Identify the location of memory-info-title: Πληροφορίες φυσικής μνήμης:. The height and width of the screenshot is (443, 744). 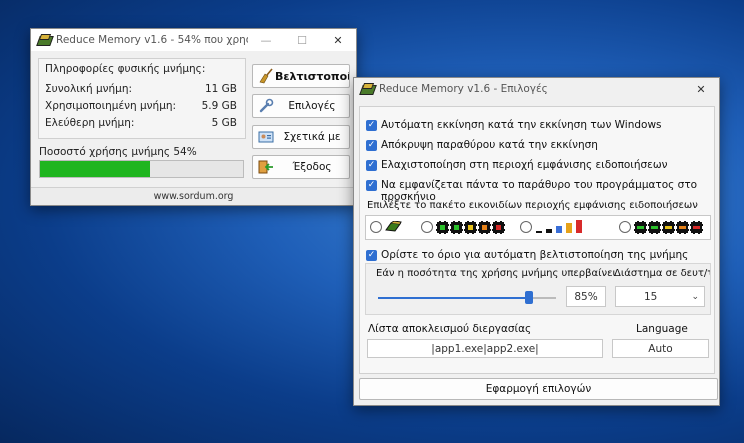
(125, 69).